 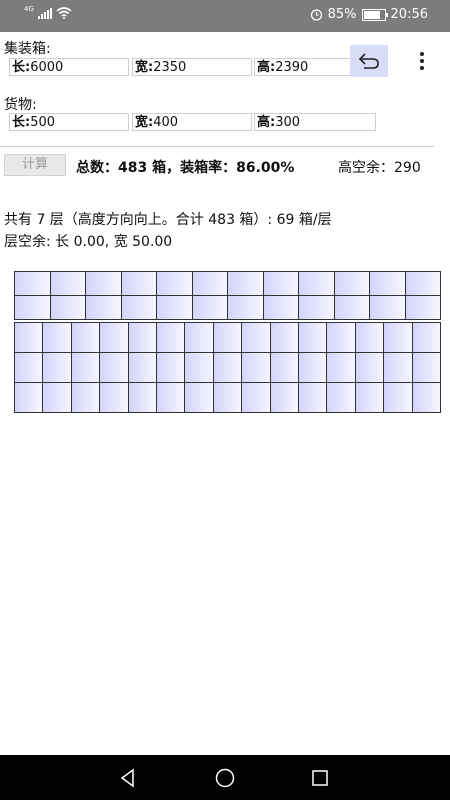 What do you see at coordinates (225, 778) in the screenshot?
I see `home-icon` at bounding box center [225, 778].